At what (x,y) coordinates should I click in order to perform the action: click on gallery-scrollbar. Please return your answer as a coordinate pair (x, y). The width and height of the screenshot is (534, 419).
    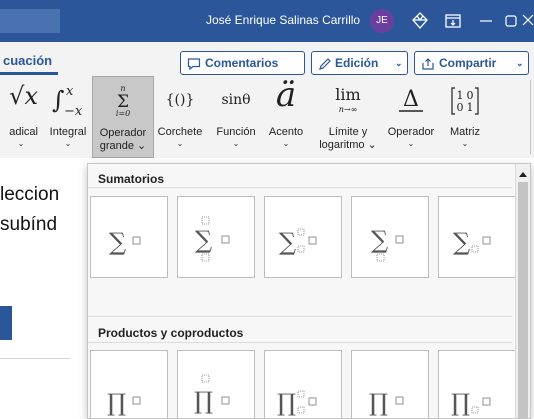
    Looking at the image, I should click on (522, 291).